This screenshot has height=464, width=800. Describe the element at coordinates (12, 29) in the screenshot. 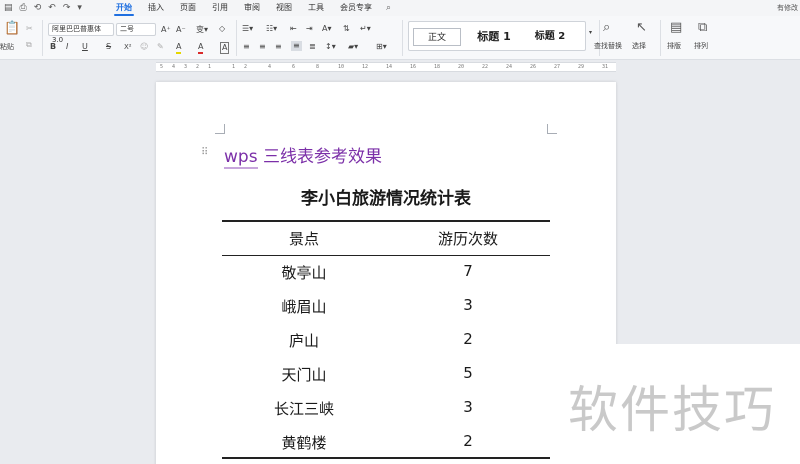

I see `paste-icon: 📋` at that location.